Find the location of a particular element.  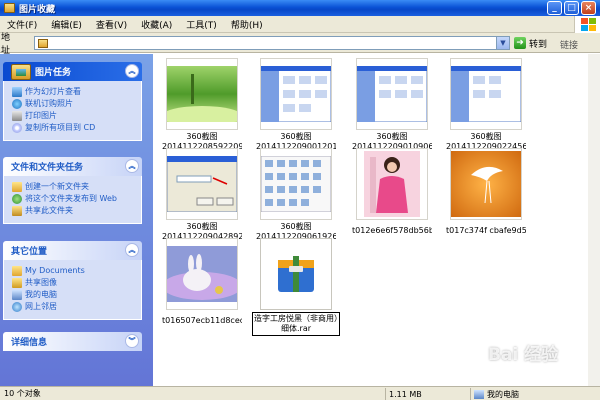

vertical-scrollbar is located at coordinates (594, 220).